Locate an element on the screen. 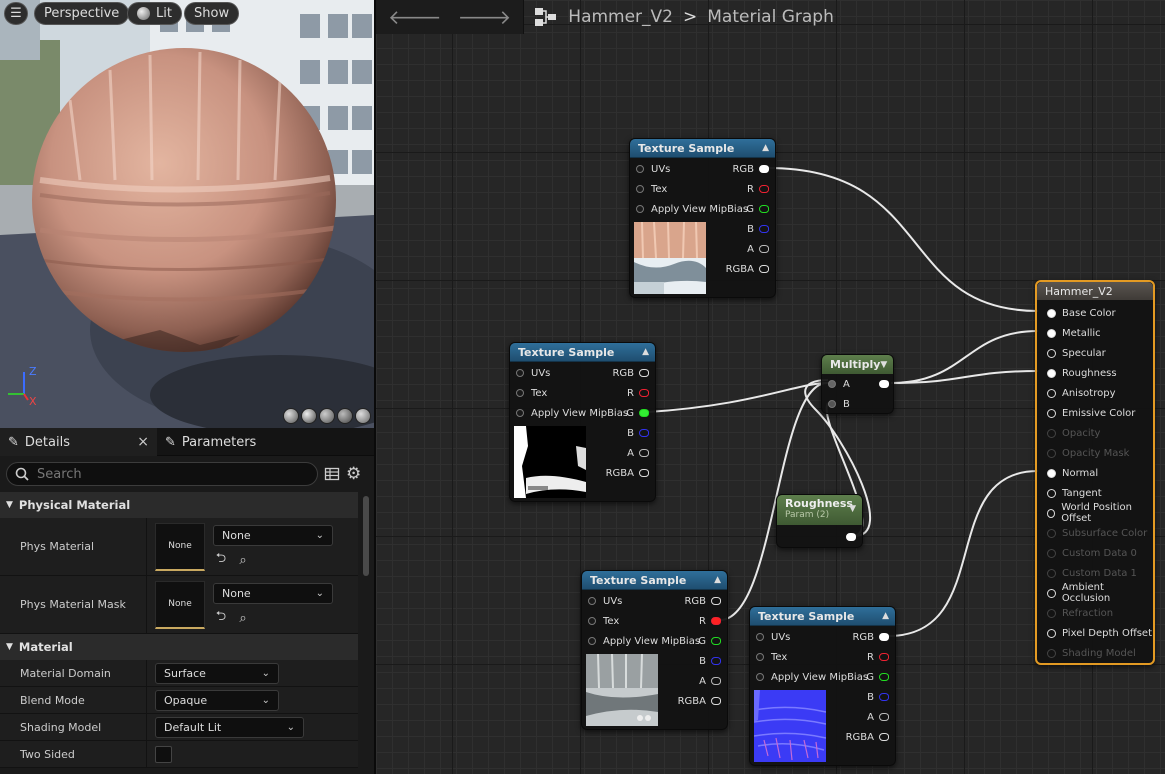  back-arrow-icon: 🡐 is located at coordinates (415, 17).